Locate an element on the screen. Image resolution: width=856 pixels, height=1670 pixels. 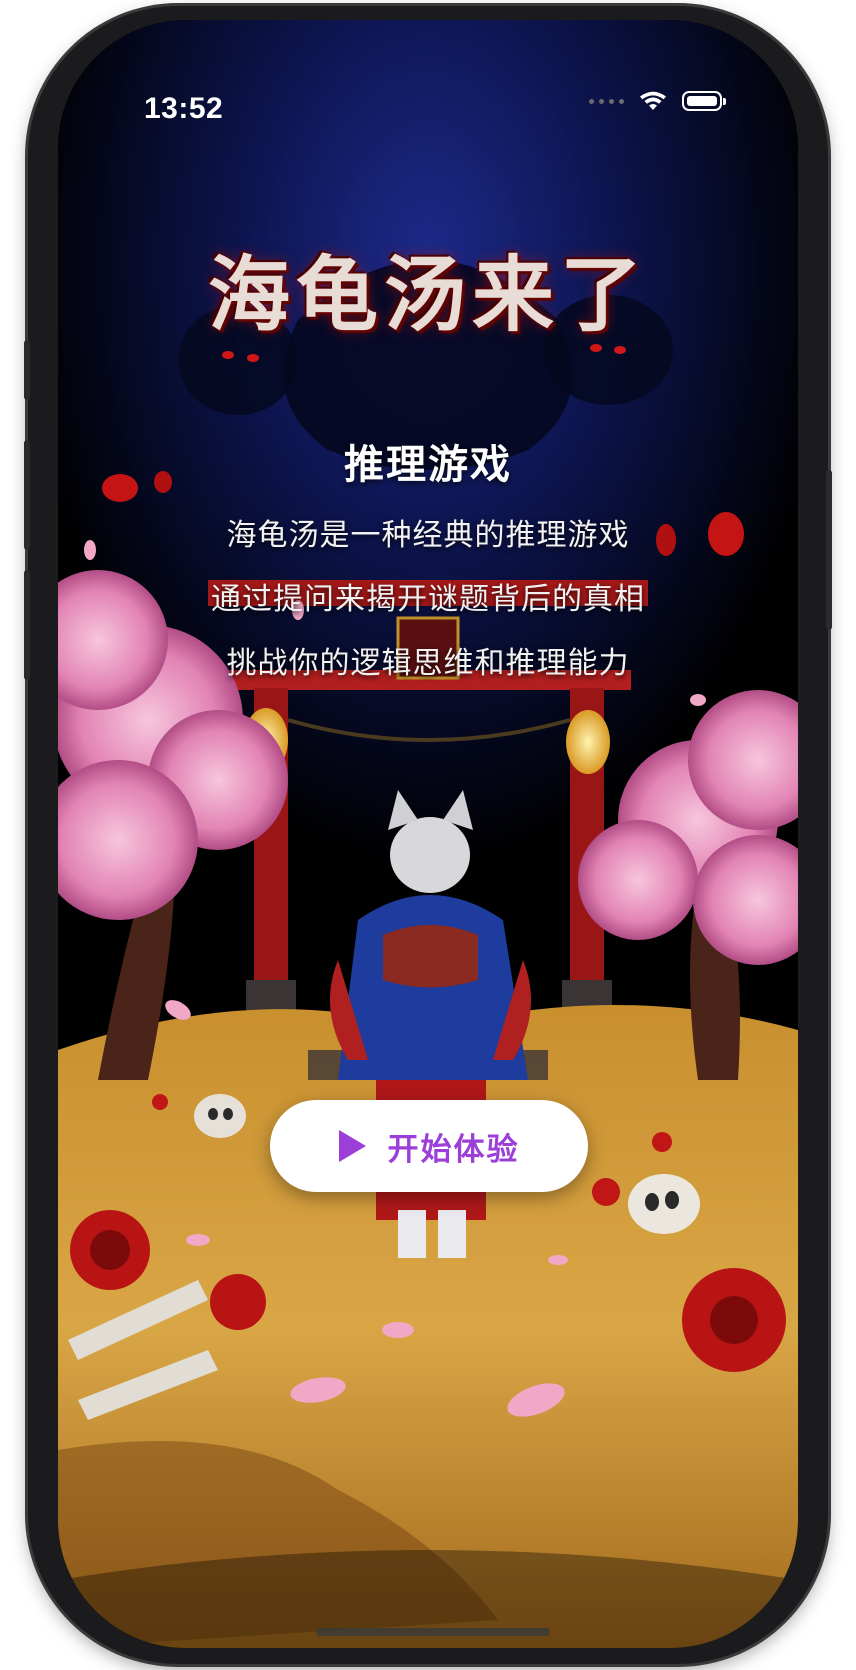
volume-up-button is located at coordinates (27, 495).